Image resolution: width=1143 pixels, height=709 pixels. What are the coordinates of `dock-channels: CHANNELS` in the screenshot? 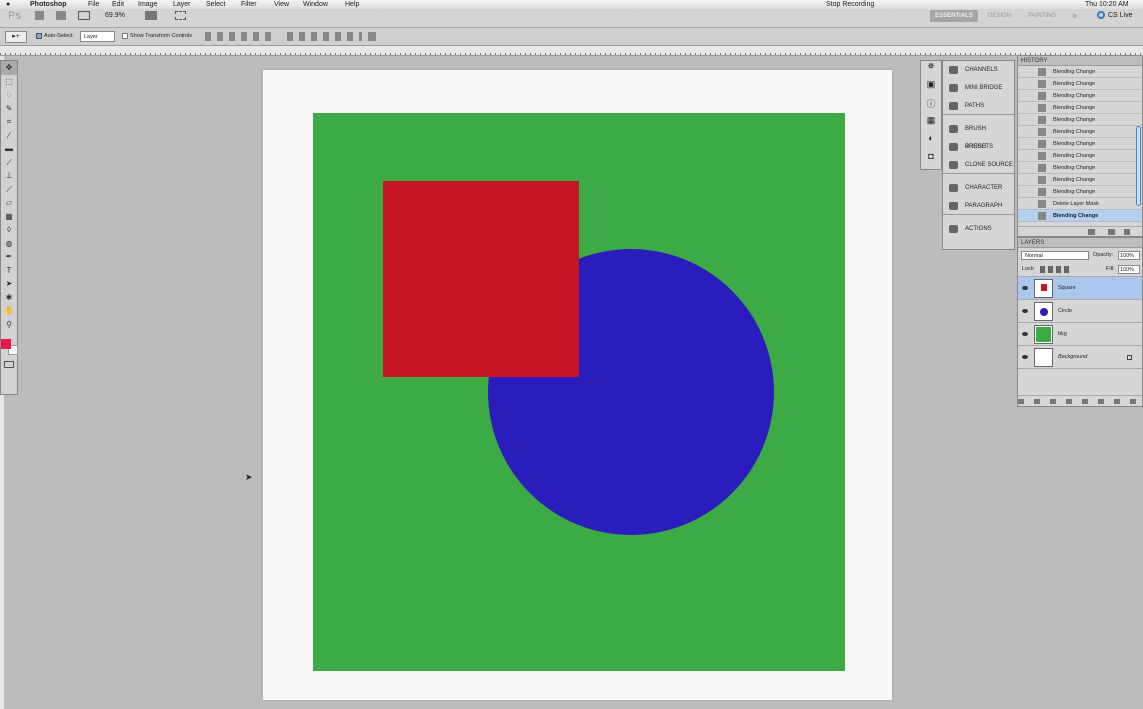 It's located at (978, 70).